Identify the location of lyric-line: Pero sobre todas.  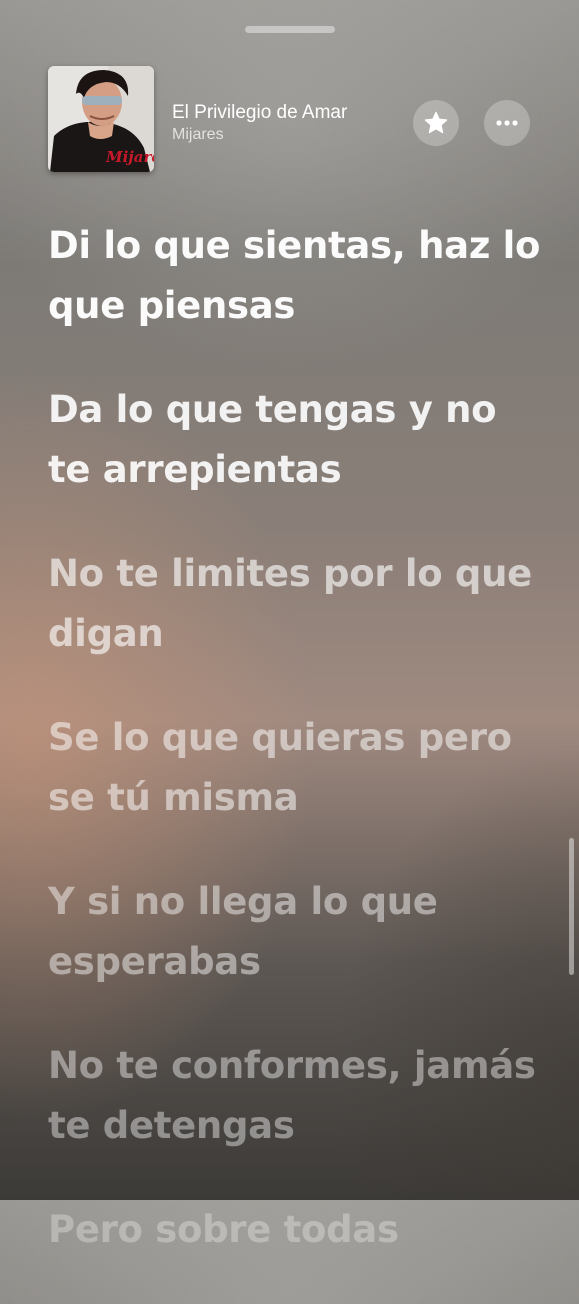
(298, 1230).